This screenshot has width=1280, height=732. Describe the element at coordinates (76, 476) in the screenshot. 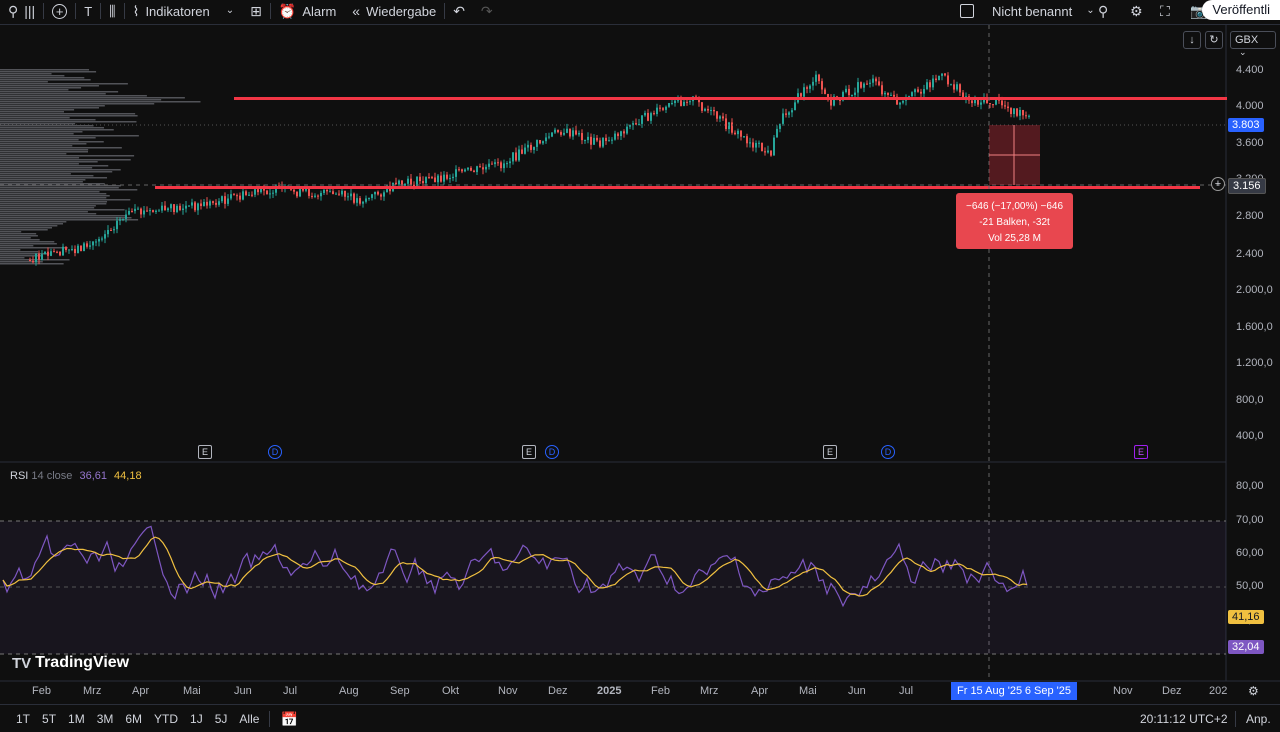

I see `rsi-legend: RSI 14 close 36,61 44,18` at that location.